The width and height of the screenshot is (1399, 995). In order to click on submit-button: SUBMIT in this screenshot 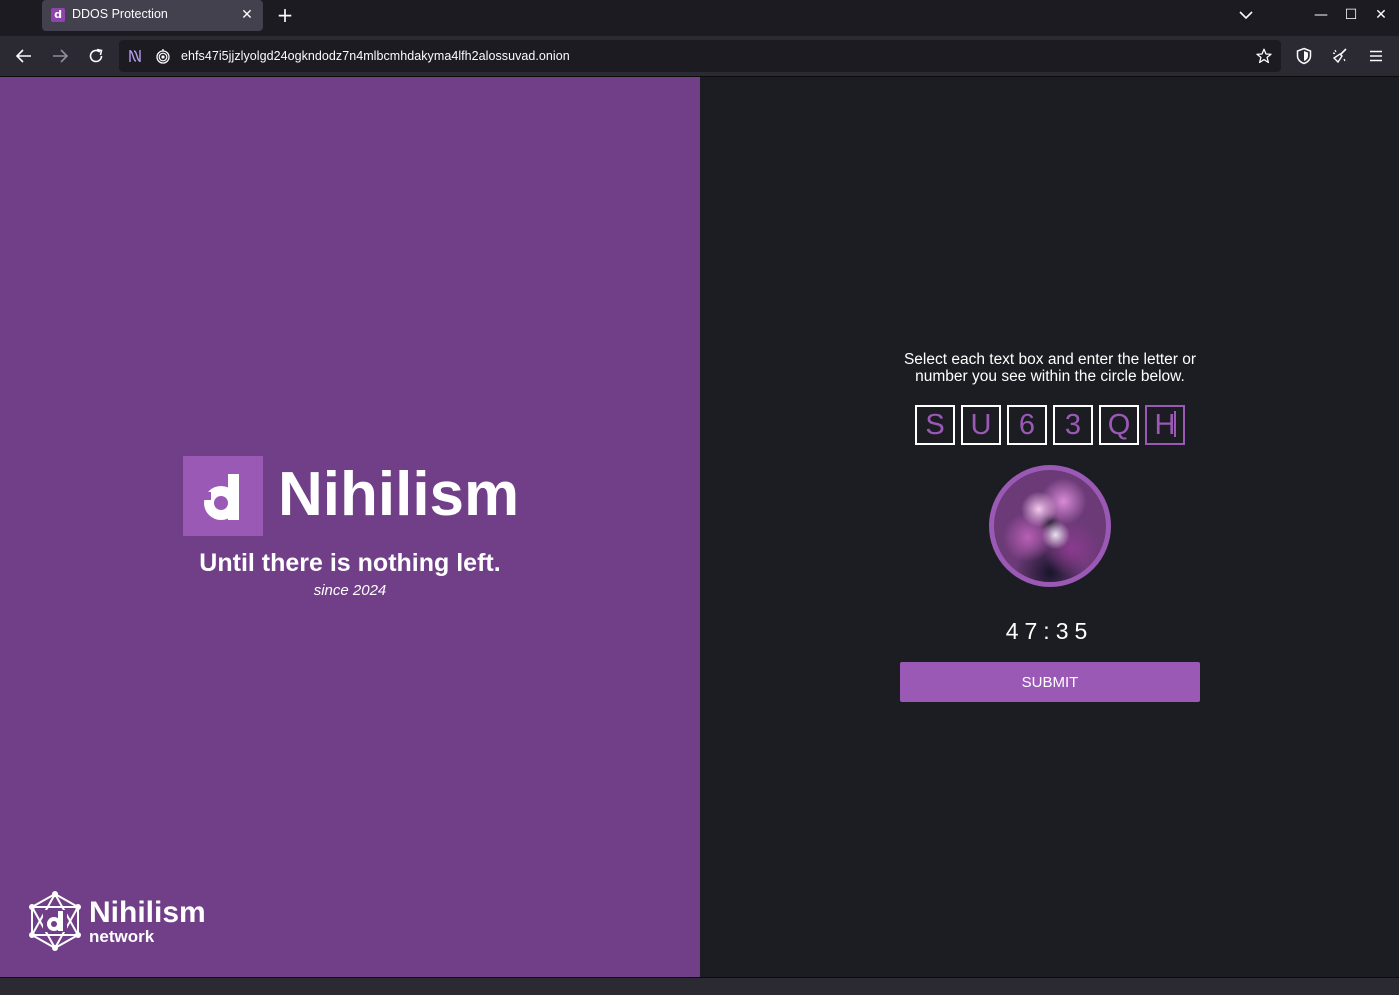, I will do `click(1050, 682)`.